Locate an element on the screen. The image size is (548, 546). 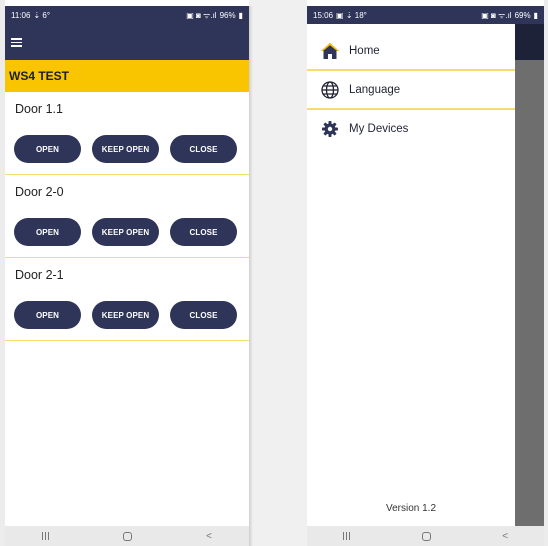
status-time: 15:06 is located at coordinates (323, 15).